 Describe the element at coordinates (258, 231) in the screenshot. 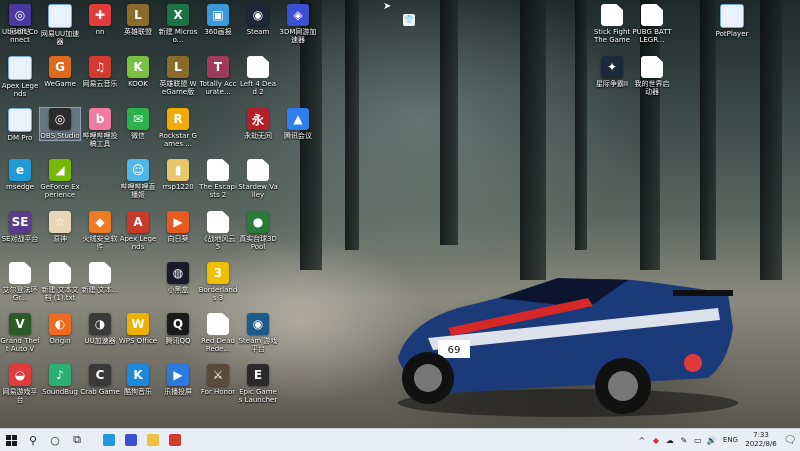

I see `desktop-icon: ● 真实台球3D Pool` at that location.